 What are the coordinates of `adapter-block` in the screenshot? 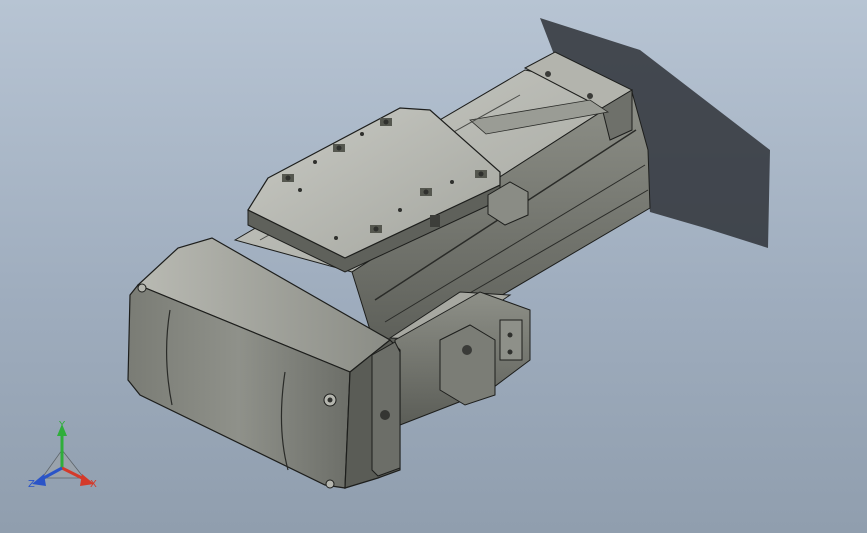 It's located at (467, 365).